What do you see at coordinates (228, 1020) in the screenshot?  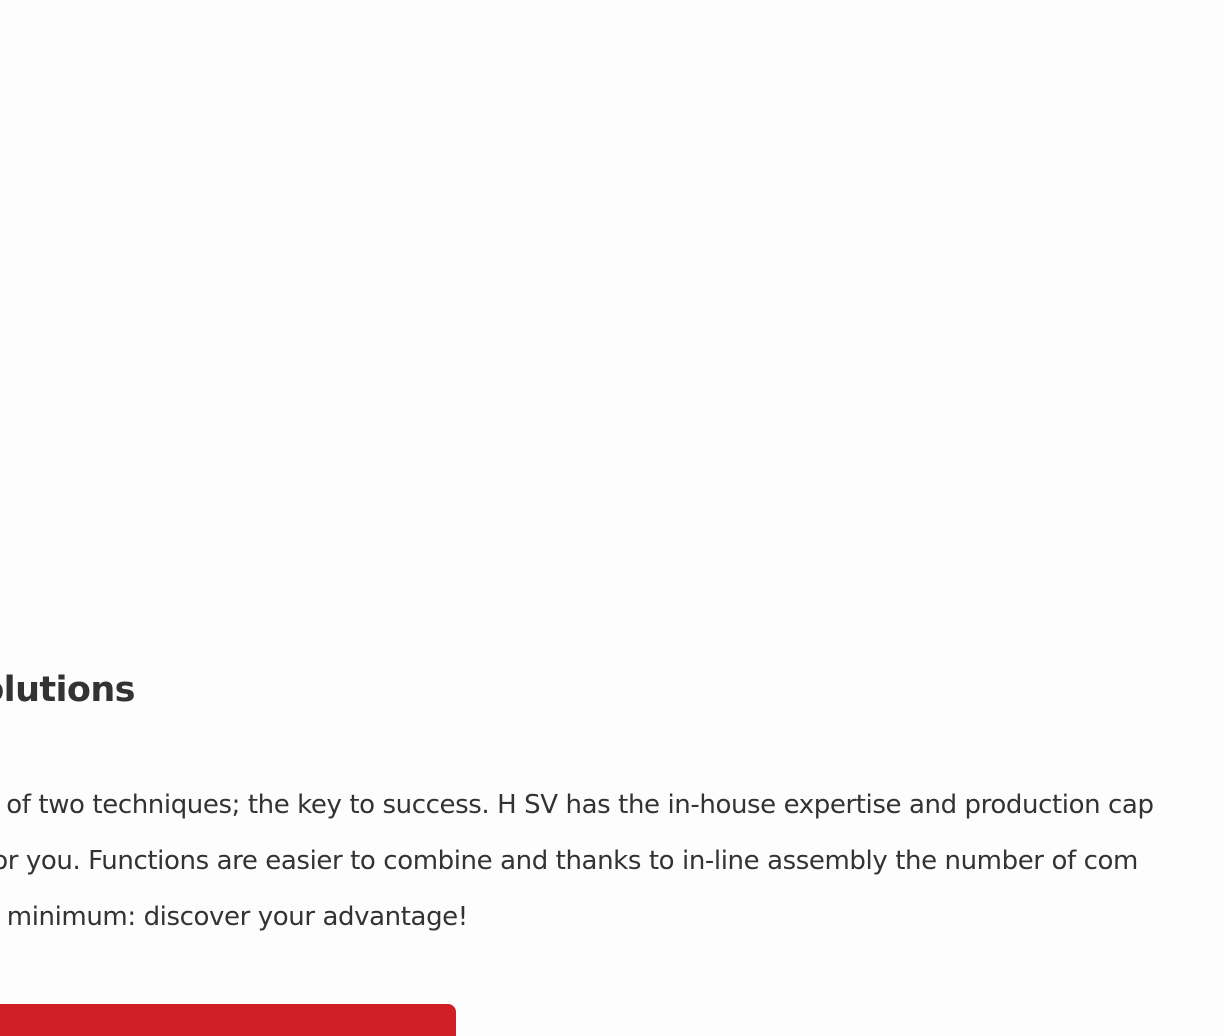 I see `cta-button` at bounding box center [228, 1020].